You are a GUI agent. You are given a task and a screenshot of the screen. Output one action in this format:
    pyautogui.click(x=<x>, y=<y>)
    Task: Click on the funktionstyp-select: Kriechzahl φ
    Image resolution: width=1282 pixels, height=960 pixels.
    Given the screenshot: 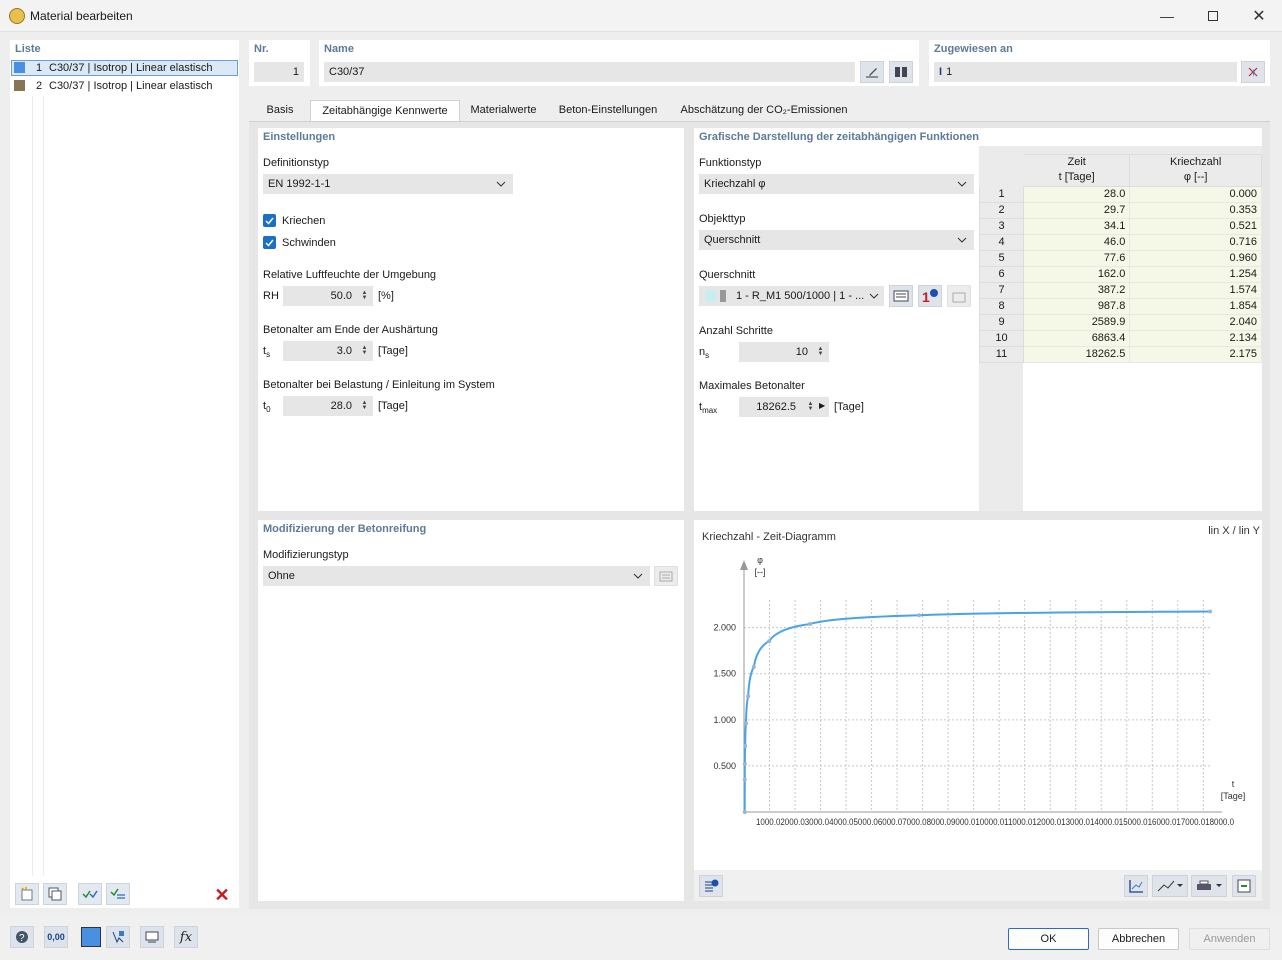 What is the action you would take?
    pyautogui.click(x=836, y=184)
    